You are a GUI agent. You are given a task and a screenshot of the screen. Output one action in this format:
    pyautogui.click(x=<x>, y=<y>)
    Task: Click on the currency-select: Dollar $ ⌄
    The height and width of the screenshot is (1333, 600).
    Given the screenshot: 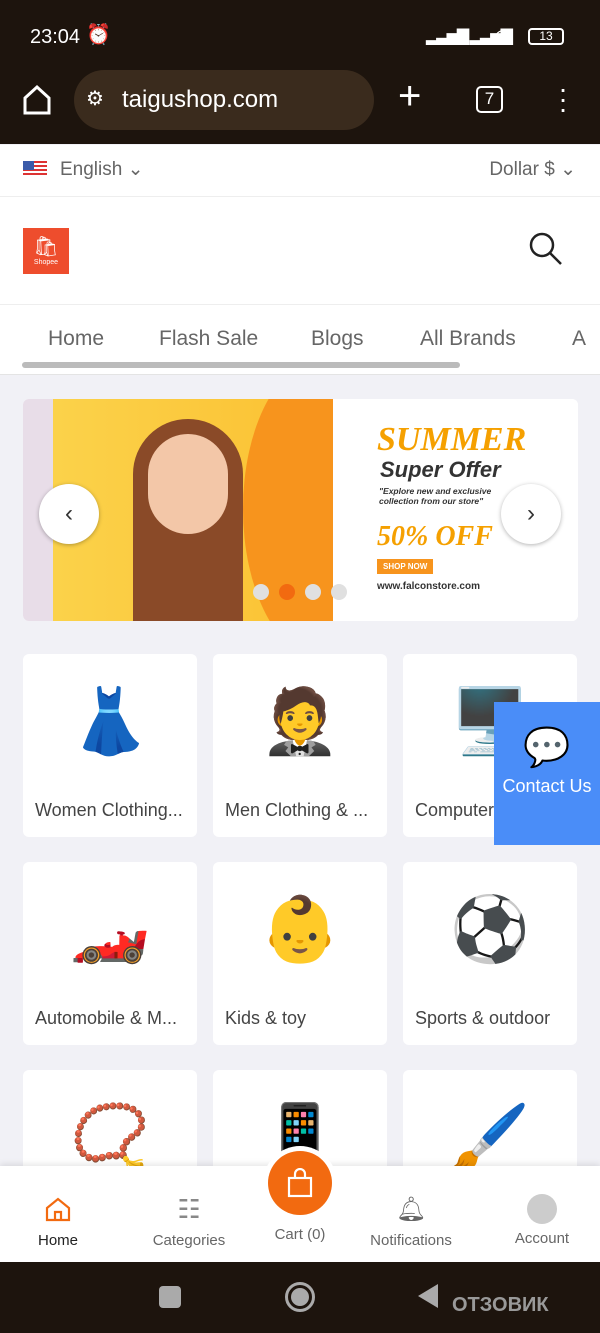 What is the action you would take?
    pyautogui.click(x=532, y=169)
    